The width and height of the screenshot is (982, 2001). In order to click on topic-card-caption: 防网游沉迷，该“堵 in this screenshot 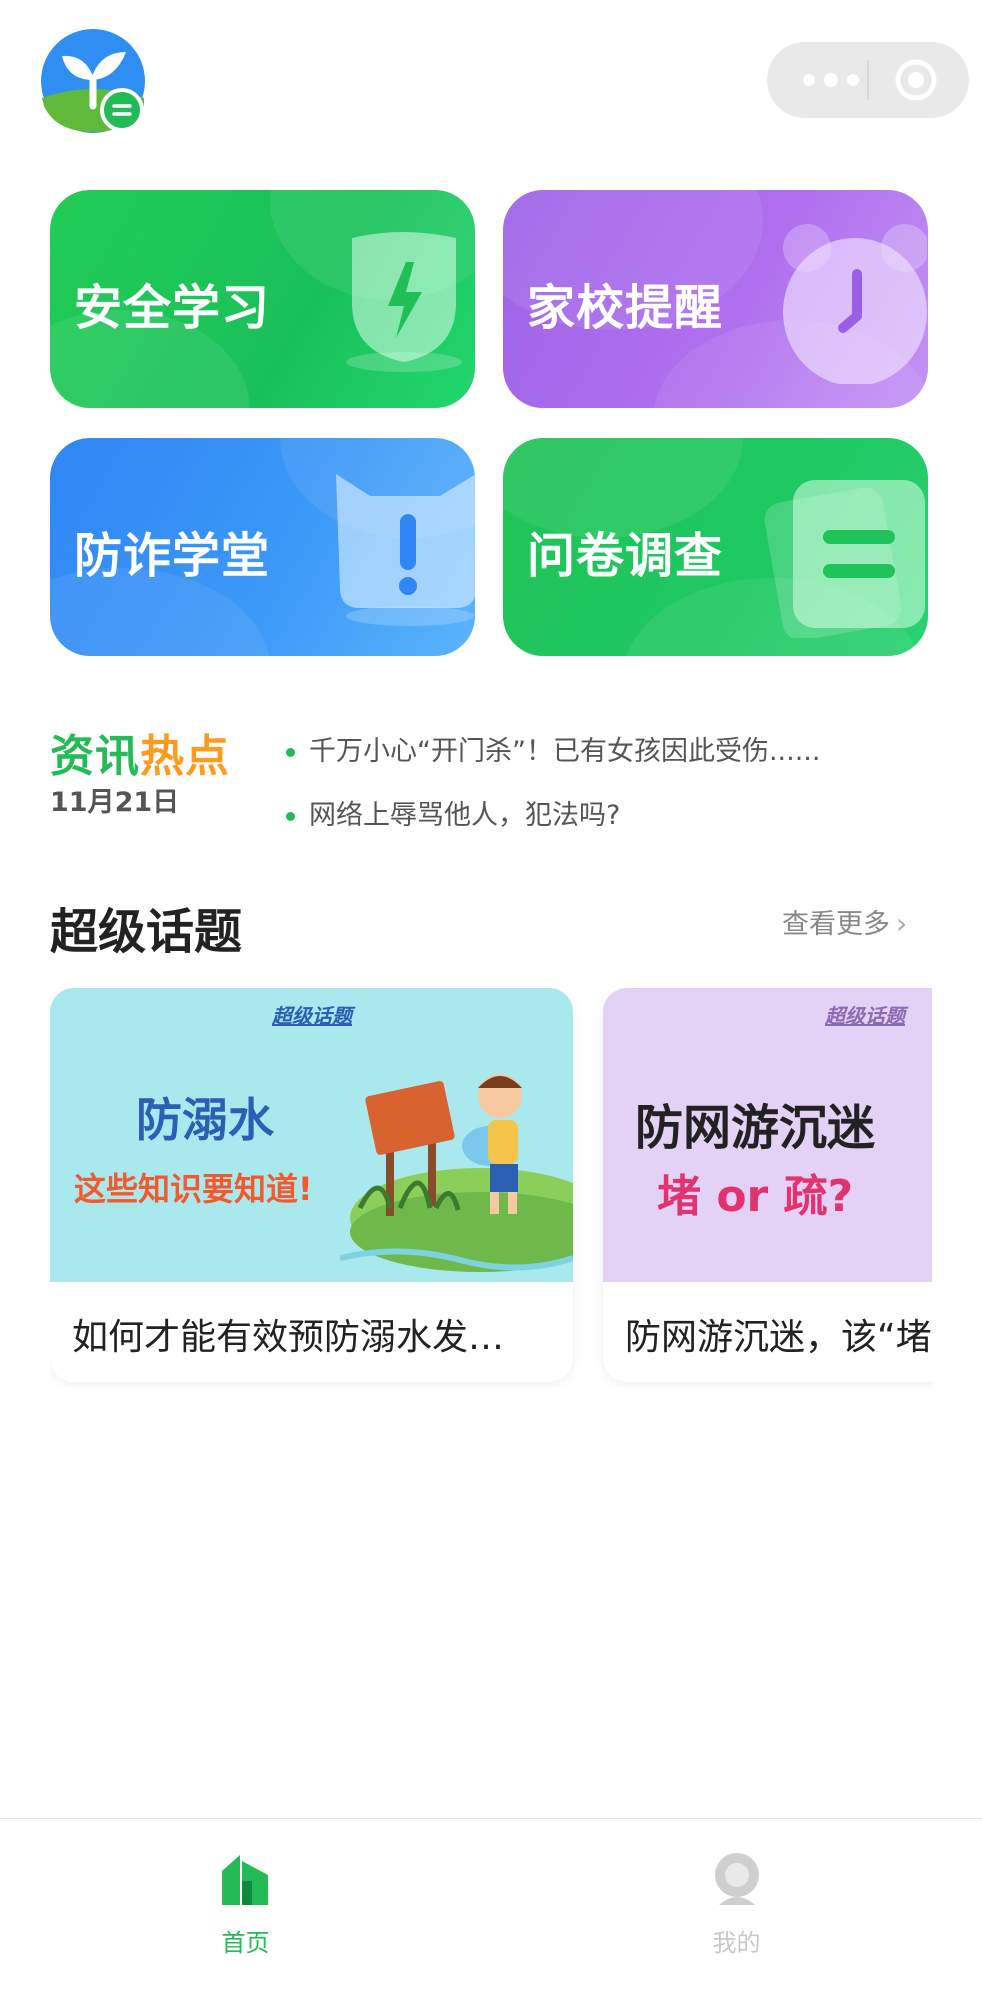, I will do `click(778, 1337)`.